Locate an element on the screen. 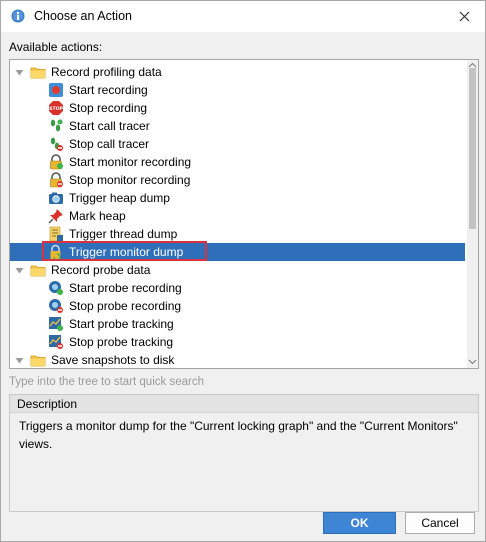 Image resolution: width=486 pixels, height=542 pixels. tree-item-label: Start probe recording is located at coordinates (125, 288).